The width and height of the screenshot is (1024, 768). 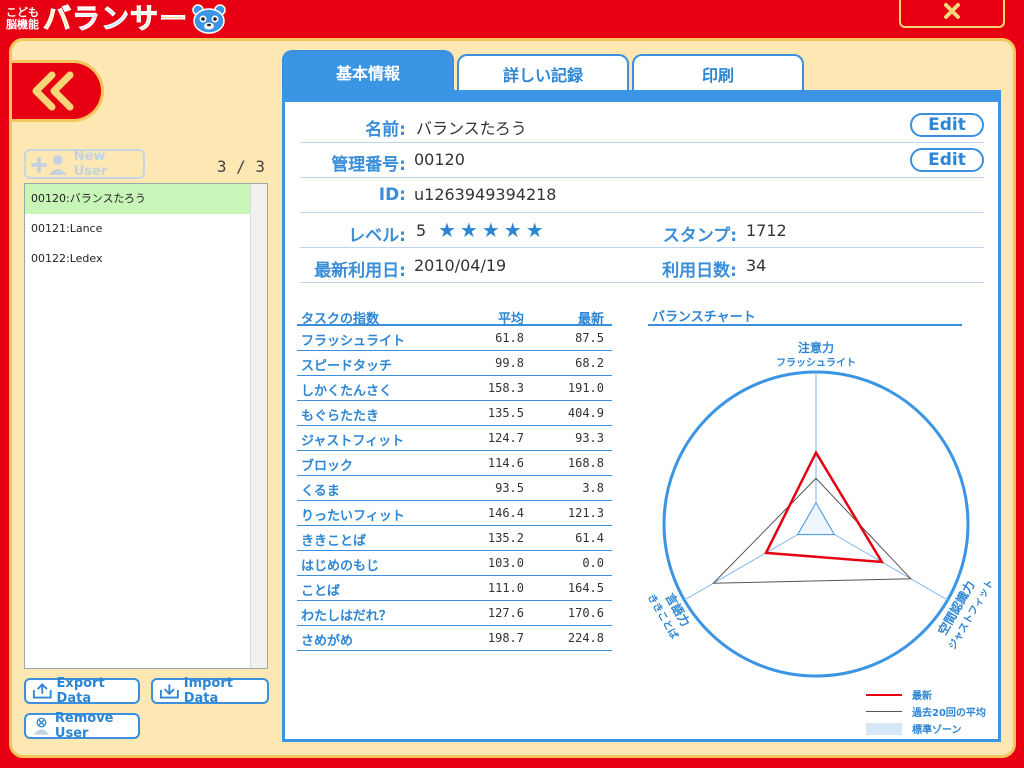 What do you see at coordinates (505, 413) in the screenshot?
I see `task-average: 135.5` at bounding box center [505, 413].